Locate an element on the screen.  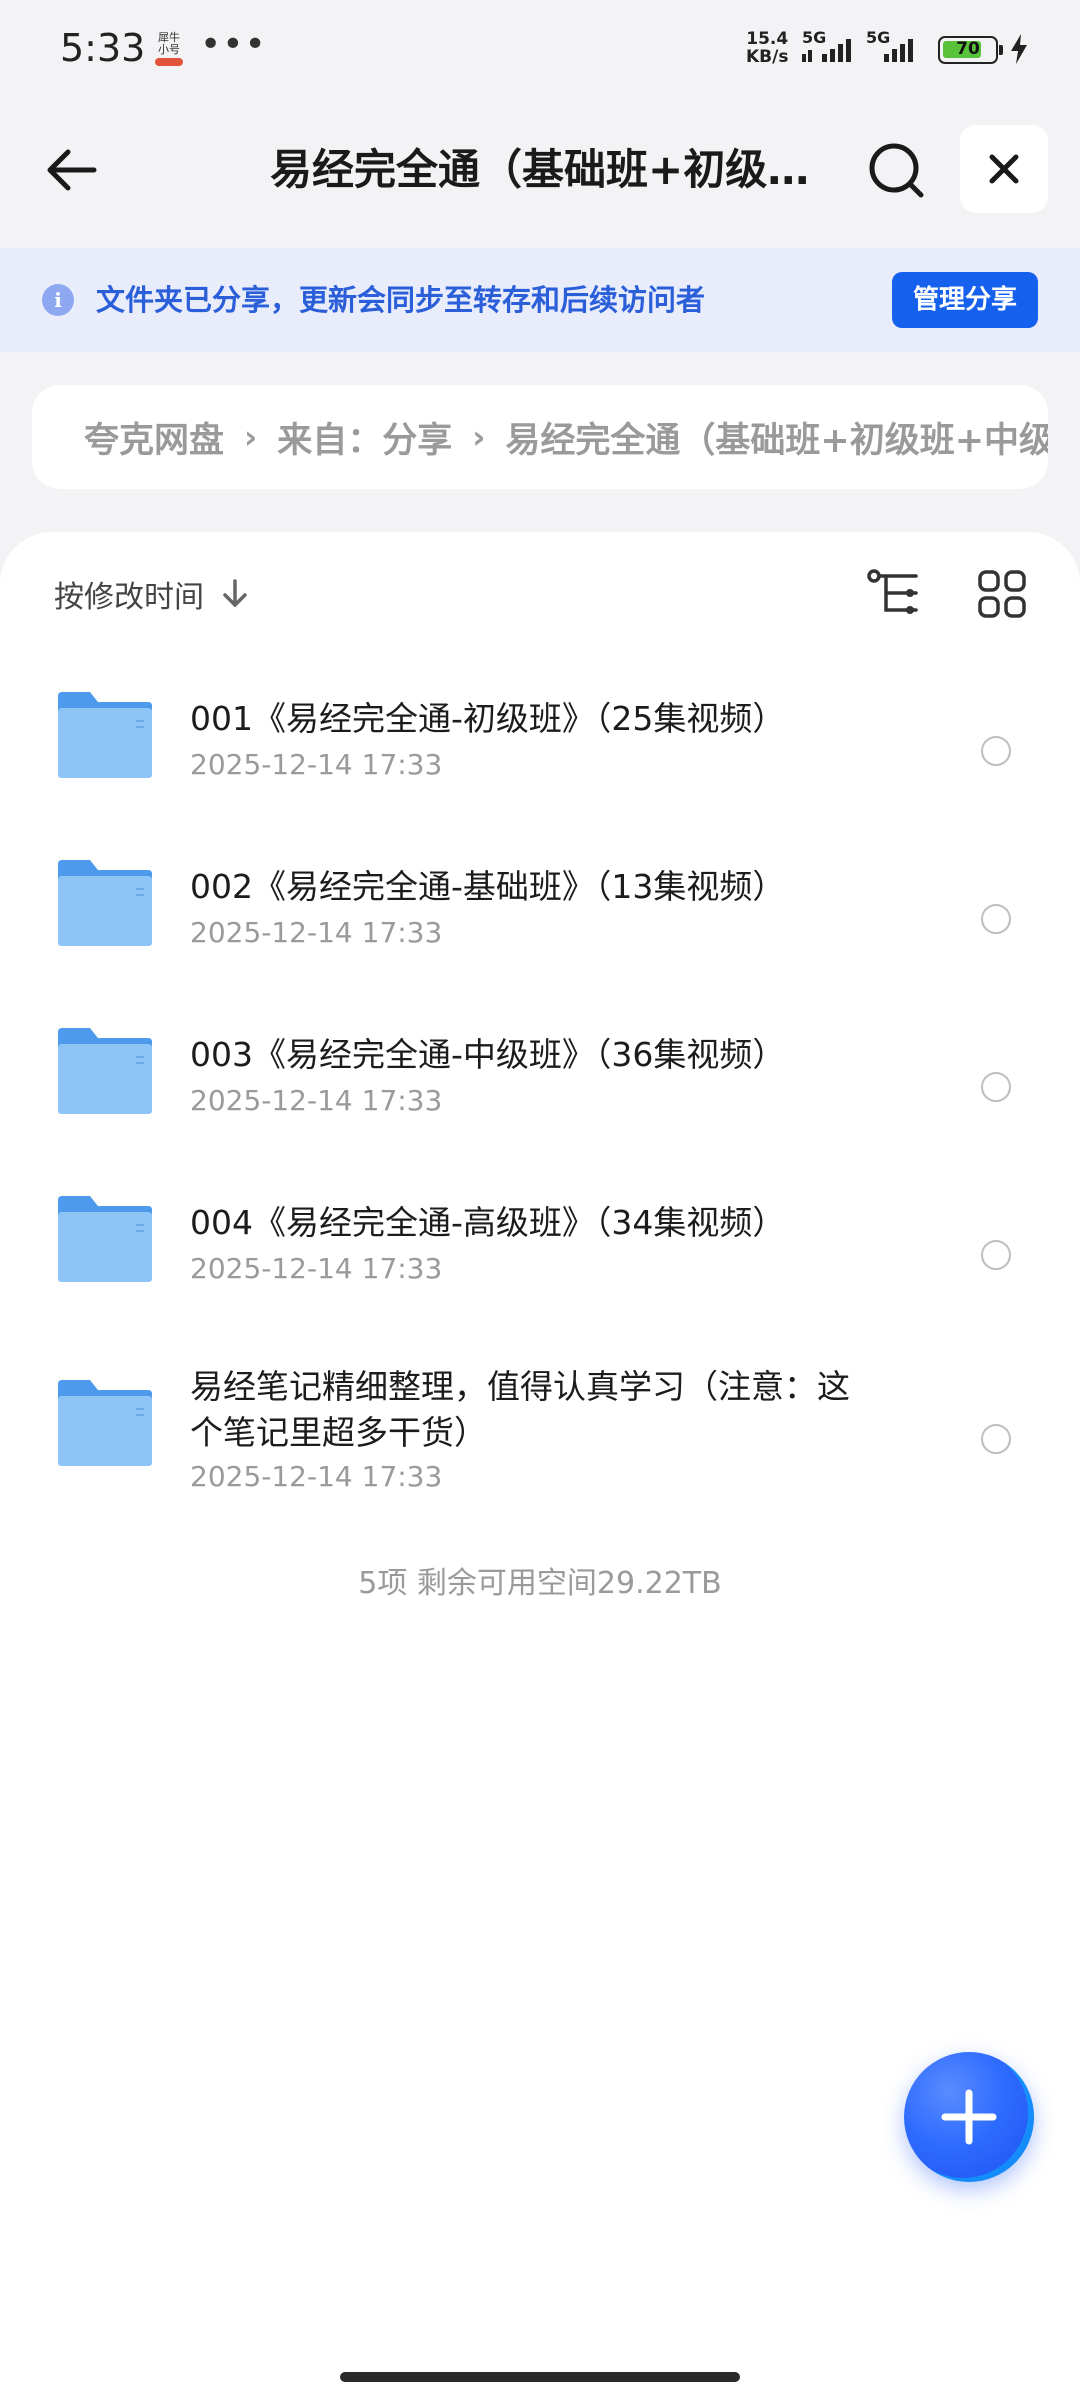
add-button is located at coordinates (969, 2117).